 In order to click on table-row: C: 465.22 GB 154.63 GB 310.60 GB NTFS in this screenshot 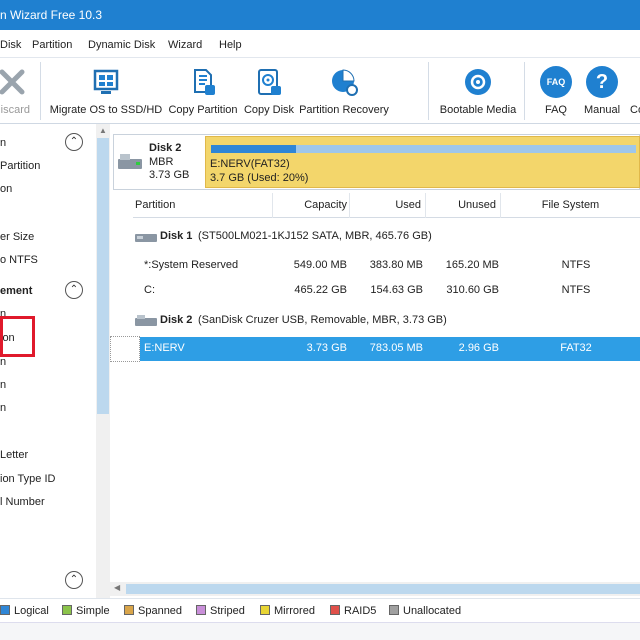, I will do `click(386, 291)`.